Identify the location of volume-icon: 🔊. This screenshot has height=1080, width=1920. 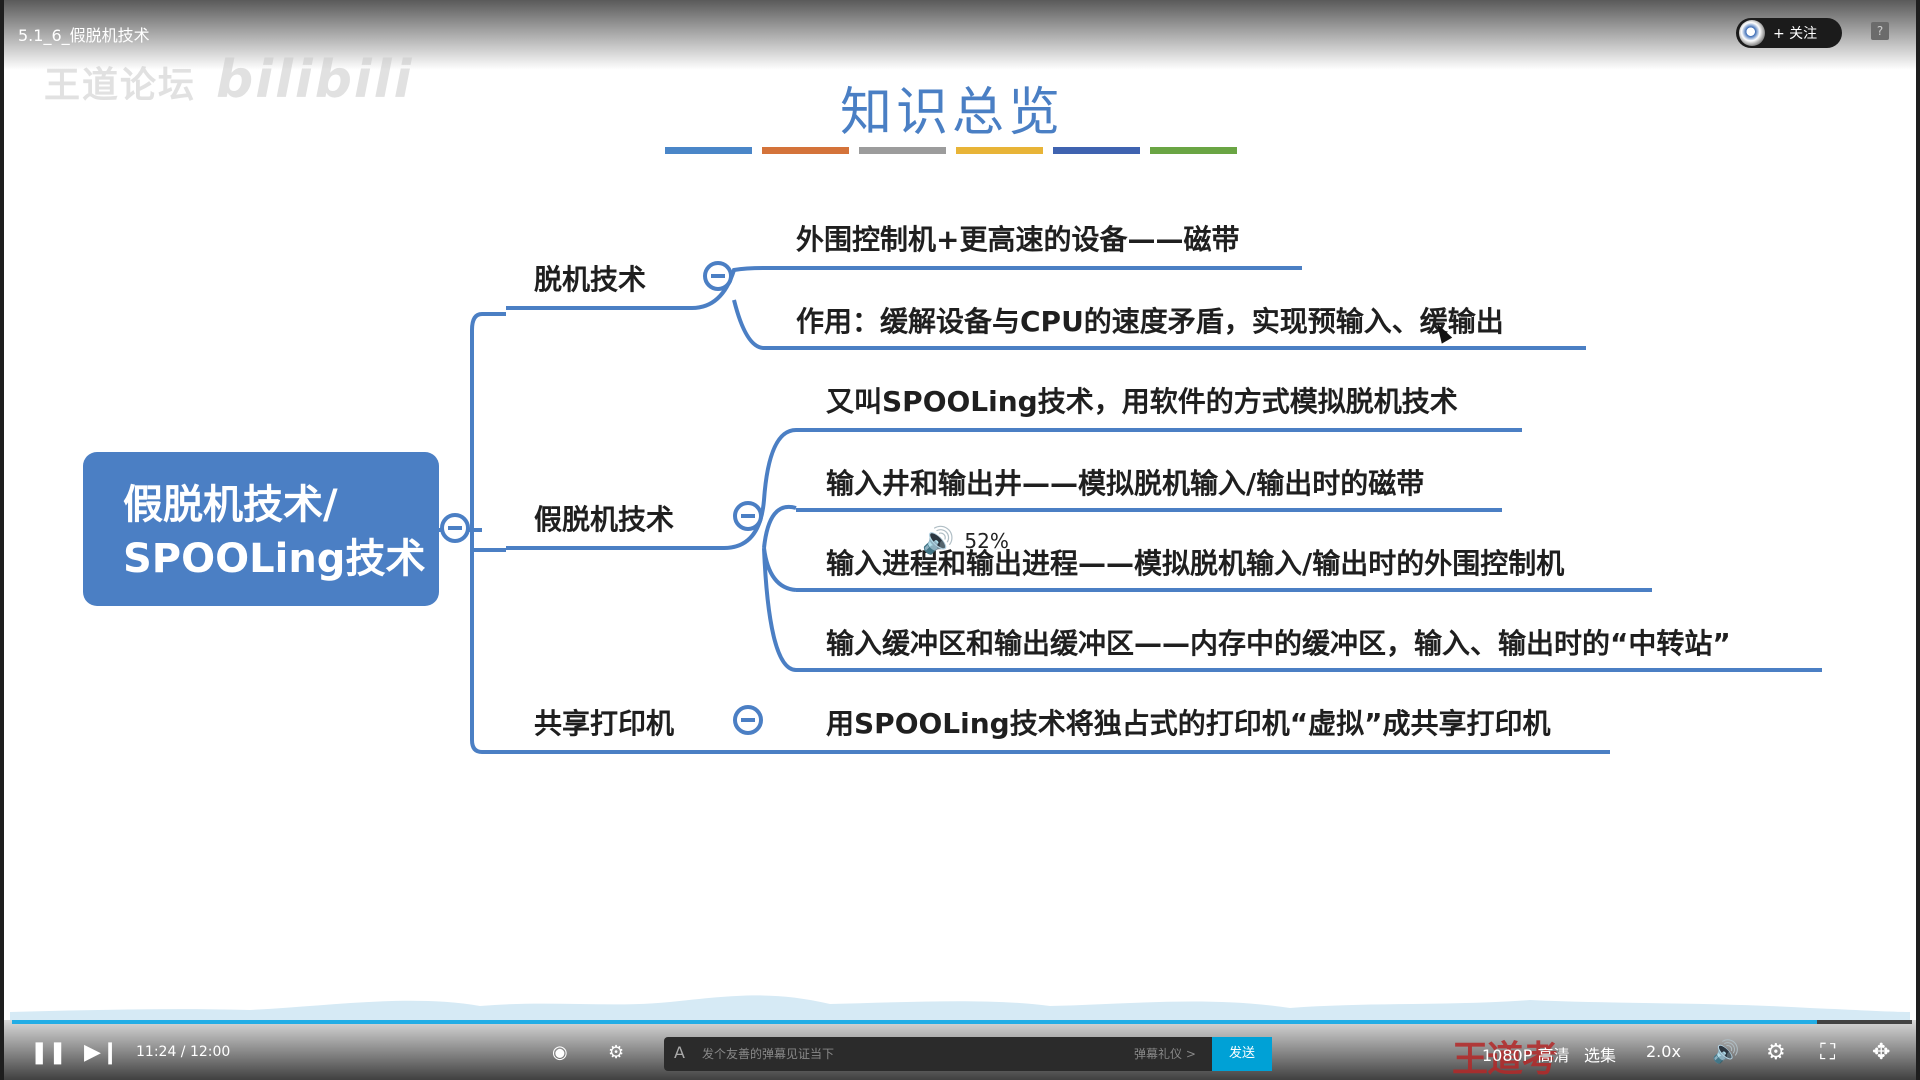
(1725, 1052).